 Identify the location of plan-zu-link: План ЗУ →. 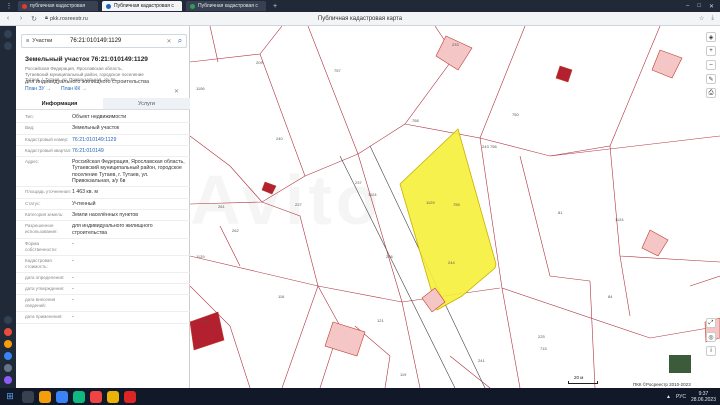
(38, 89).